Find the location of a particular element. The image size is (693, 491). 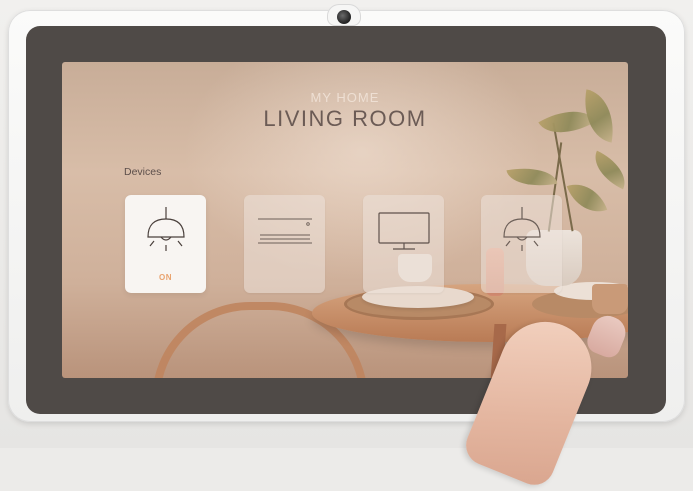

device-tile-lamp: ON is located at coordinates (165, 244).